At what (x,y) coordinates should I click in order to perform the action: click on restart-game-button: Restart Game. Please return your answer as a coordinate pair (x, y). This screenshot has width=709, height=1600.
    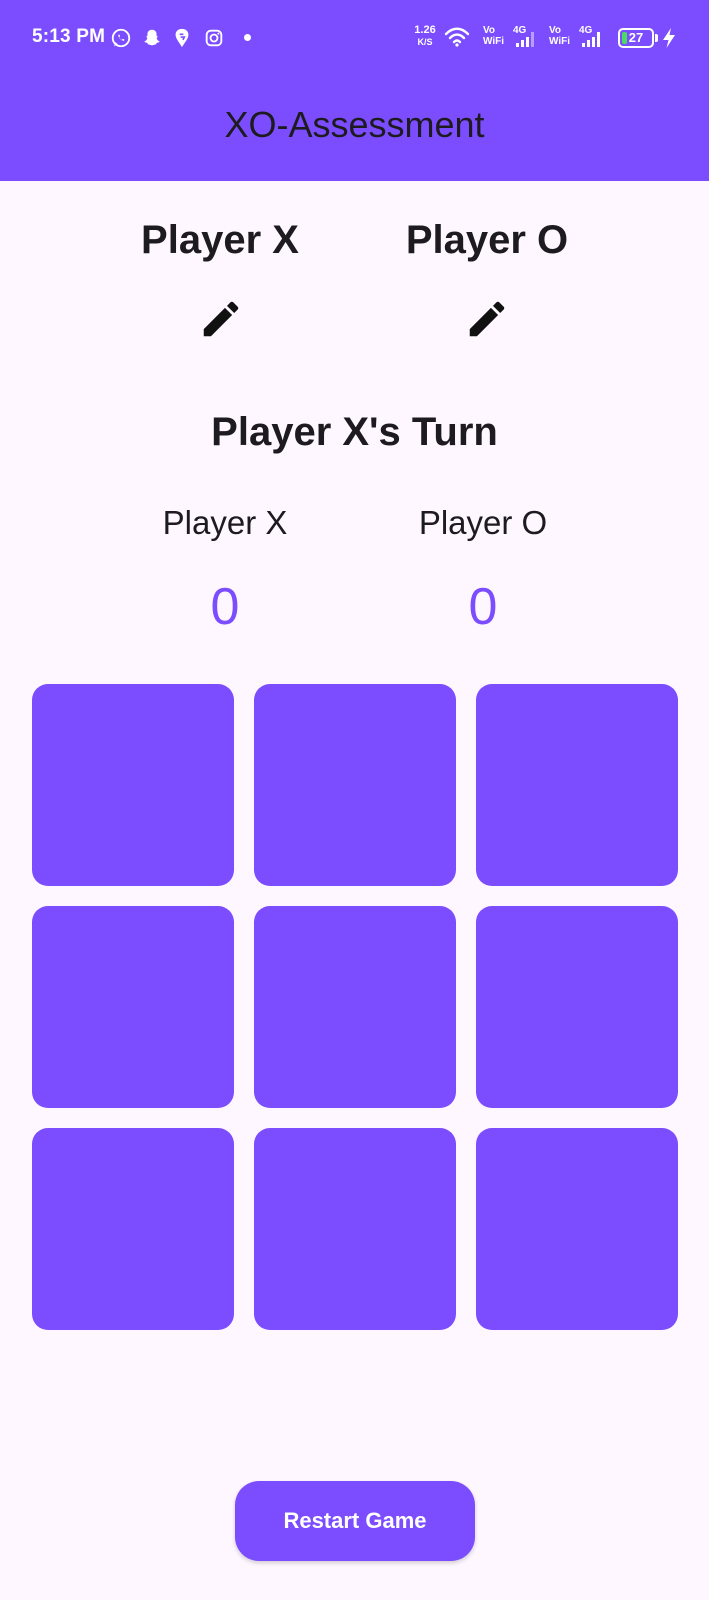
    Looking at the image, I should click on (355, 1521).